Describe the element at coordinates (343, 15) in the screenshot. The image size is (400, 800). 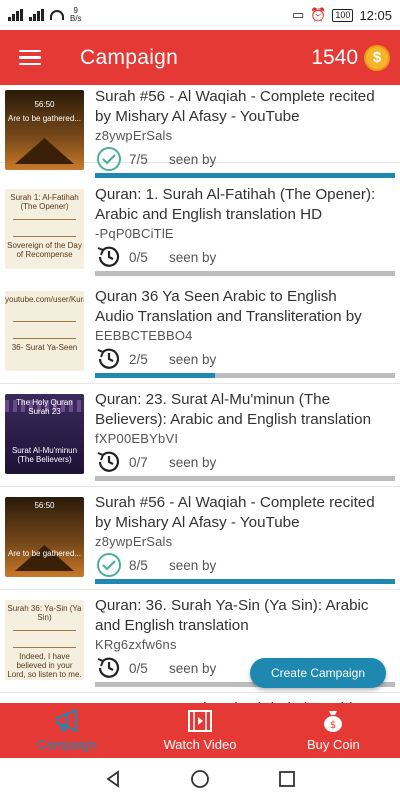
I see `battery-indicator: 100` at that location.